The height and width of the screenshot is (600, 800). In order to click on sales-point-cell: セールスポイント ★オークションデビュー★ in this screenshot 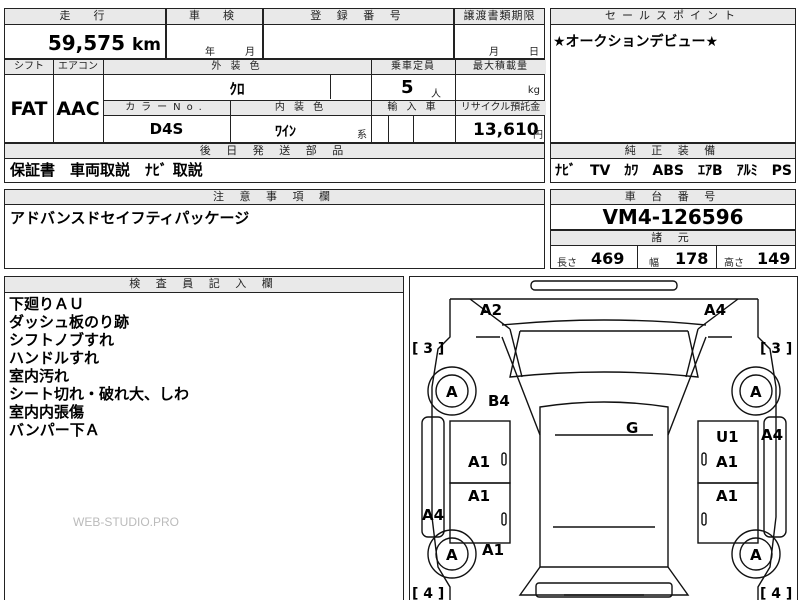, I will do `click(673, 75)`.